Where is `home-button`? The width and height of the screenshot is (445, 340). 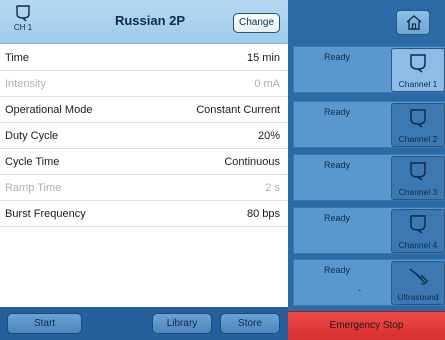
home-button is located at coordinates (413, 22).